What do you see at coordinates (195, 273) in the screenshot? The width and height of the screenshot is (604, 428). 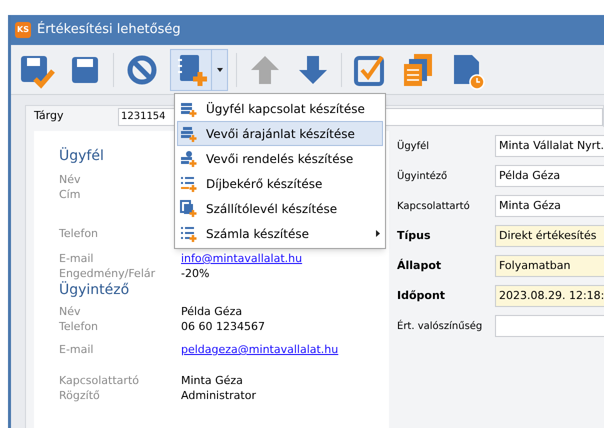 I see `field-value: -20%` at bounding box center [195, 273].